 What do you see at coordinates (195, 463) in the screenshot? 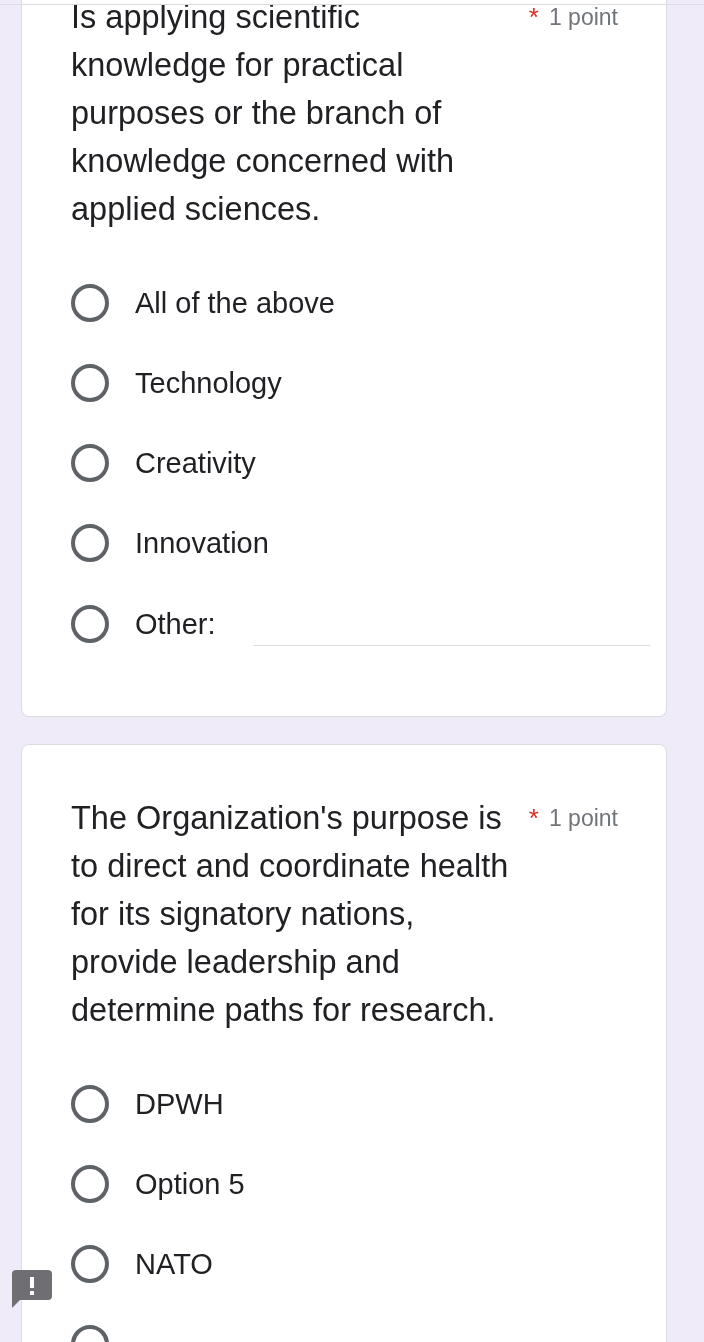
I see `option-label: Creativity` at bounding box center [195, 463].